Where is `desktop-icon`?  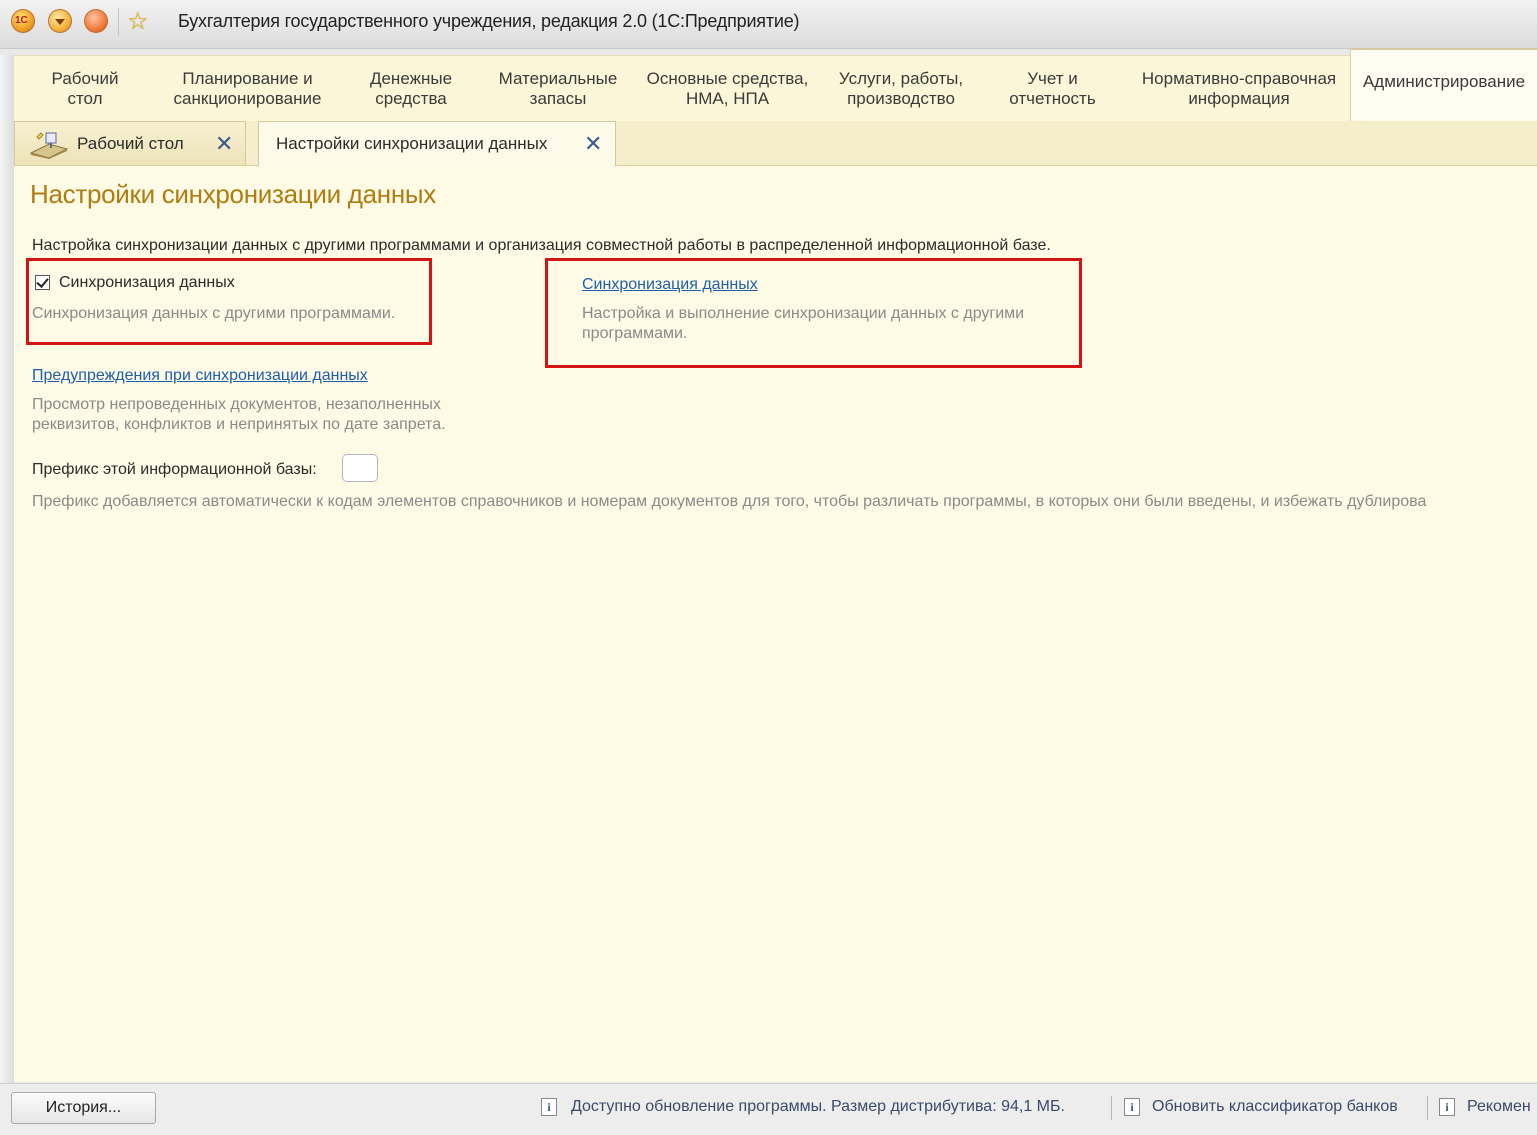 desktop-icon is located at coordinates (49, 145).